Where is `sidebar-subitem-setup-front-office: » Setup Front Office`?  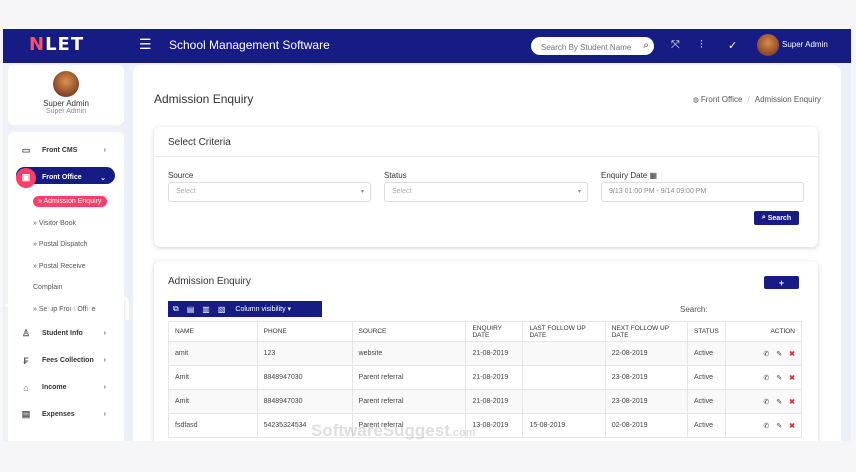 sidebar-subitem-setup-front-office: » Setup Front Office is located at coordinates (66, 310).